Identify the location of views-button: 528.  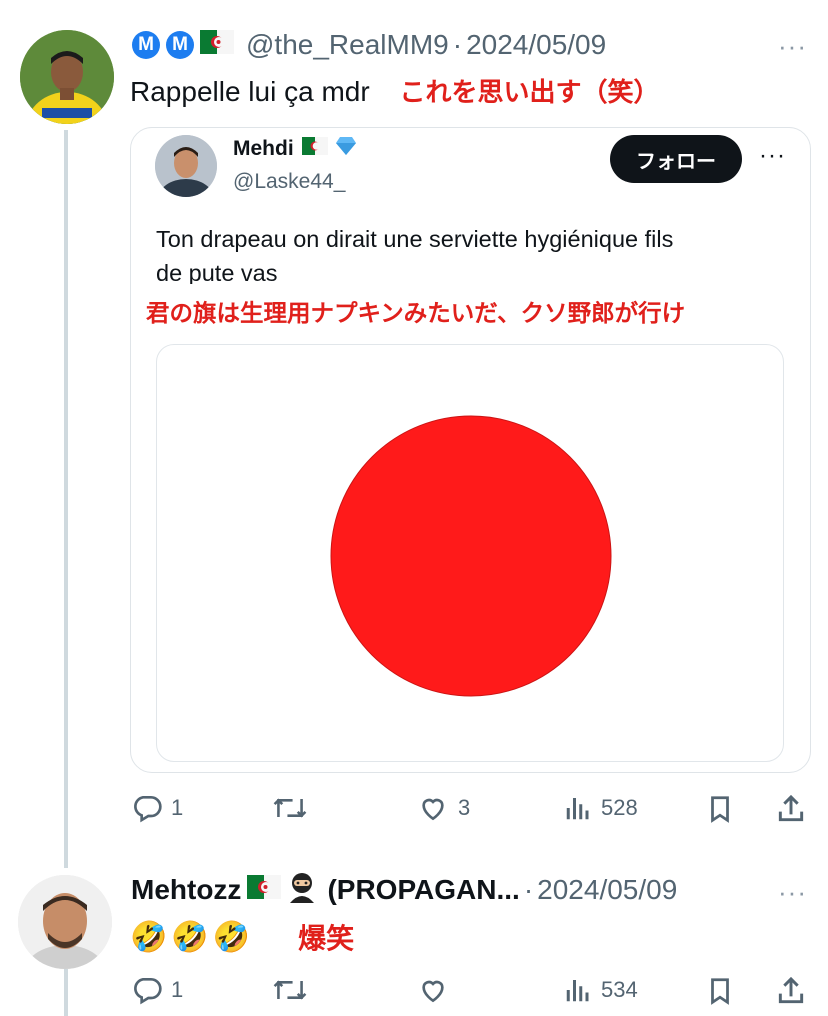
(600, 808).